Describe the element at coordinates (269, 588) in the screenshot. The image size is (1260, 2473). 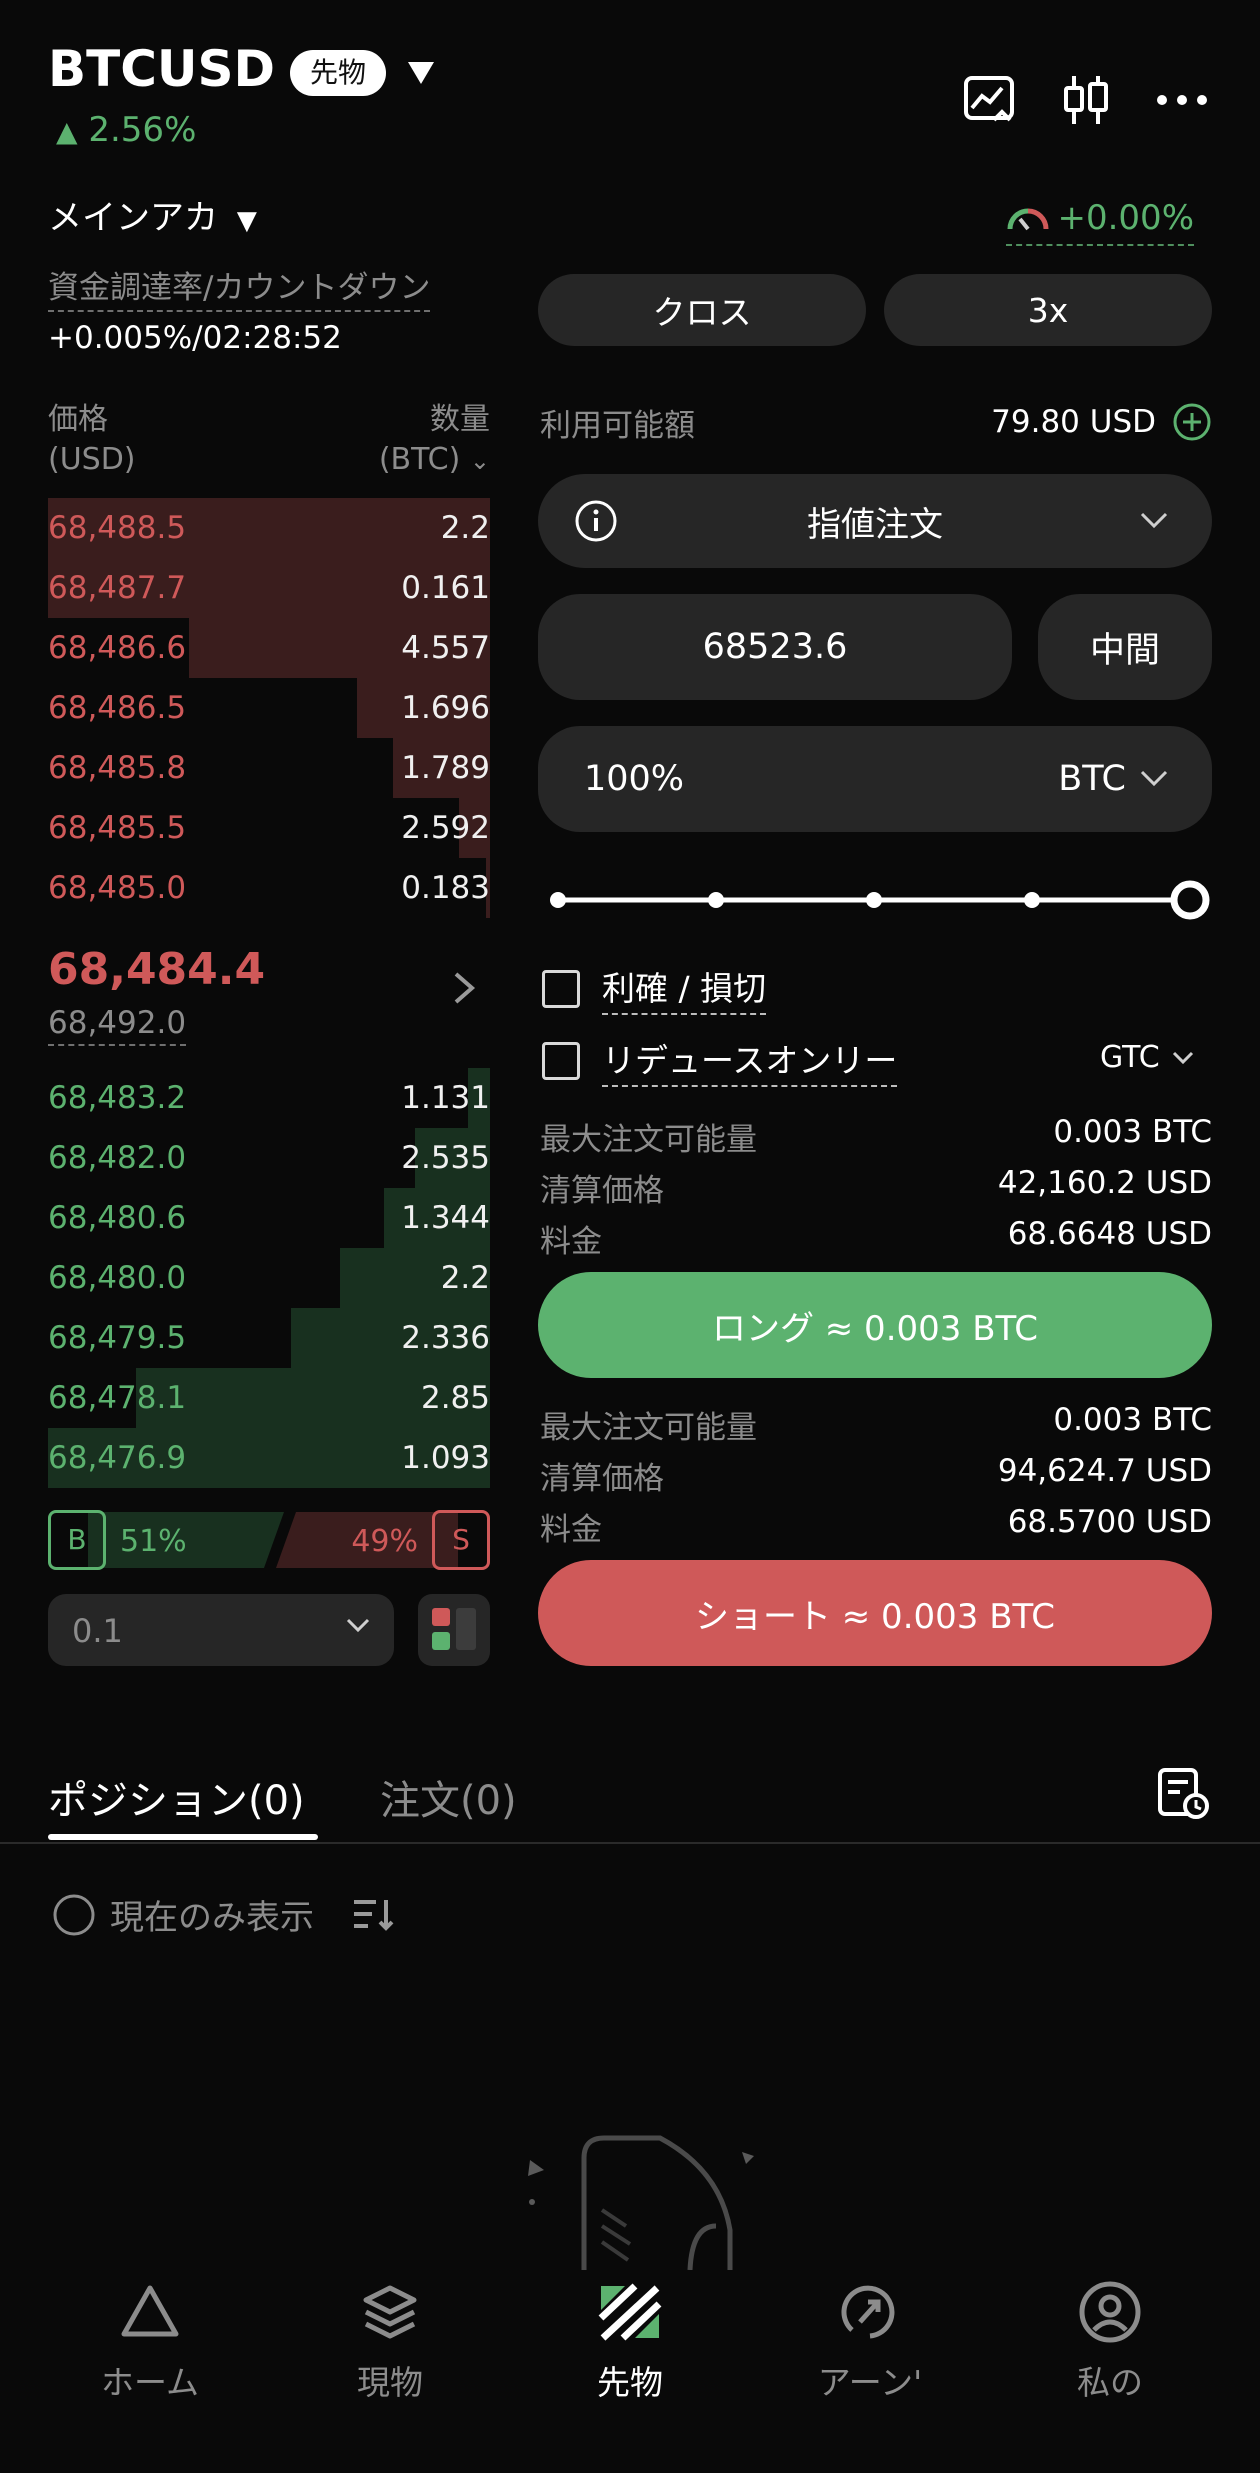
I see `ask-row: 68,487.7 0.161` at that location.